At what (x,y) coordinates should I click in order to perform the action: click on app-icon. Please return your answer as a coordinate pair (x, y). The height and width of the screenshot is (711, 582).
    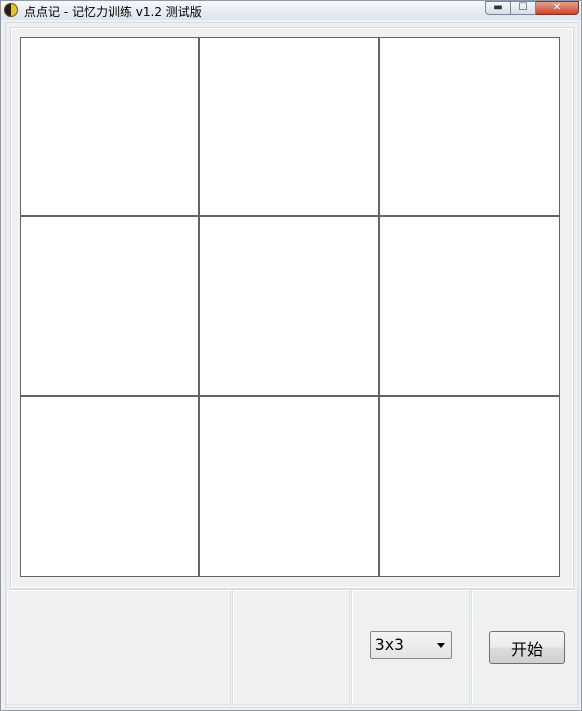
    Looking at the image, I should click on (11, 10).